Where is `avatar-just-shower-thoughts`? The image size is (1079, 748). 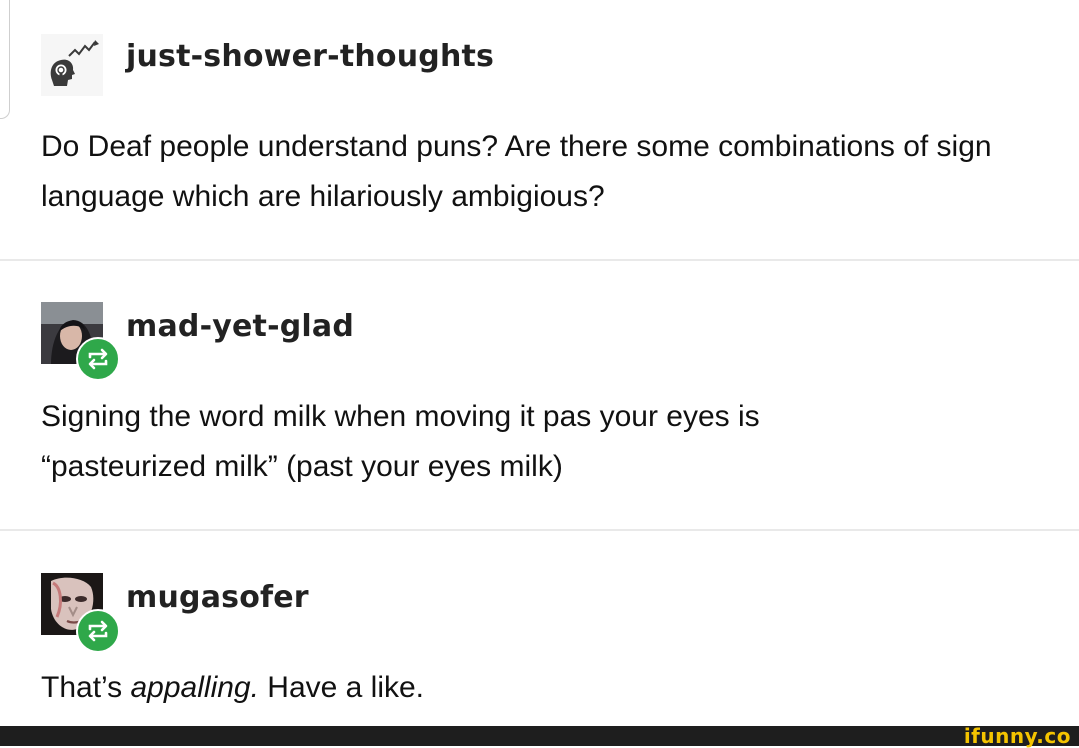
avatar-just-shower-thoughts is located at coordinates (72, 65).